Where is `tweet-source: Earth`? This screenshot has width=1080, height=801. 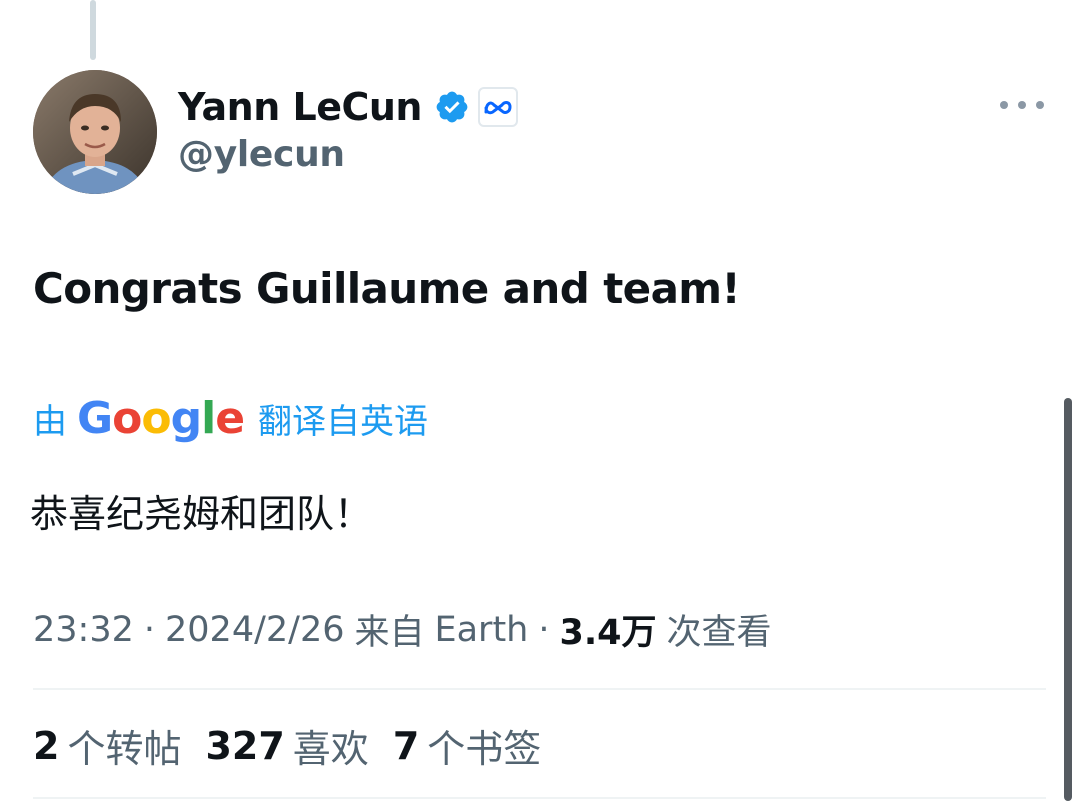
tweet-source: Earth is located at coordinates (481, 629).